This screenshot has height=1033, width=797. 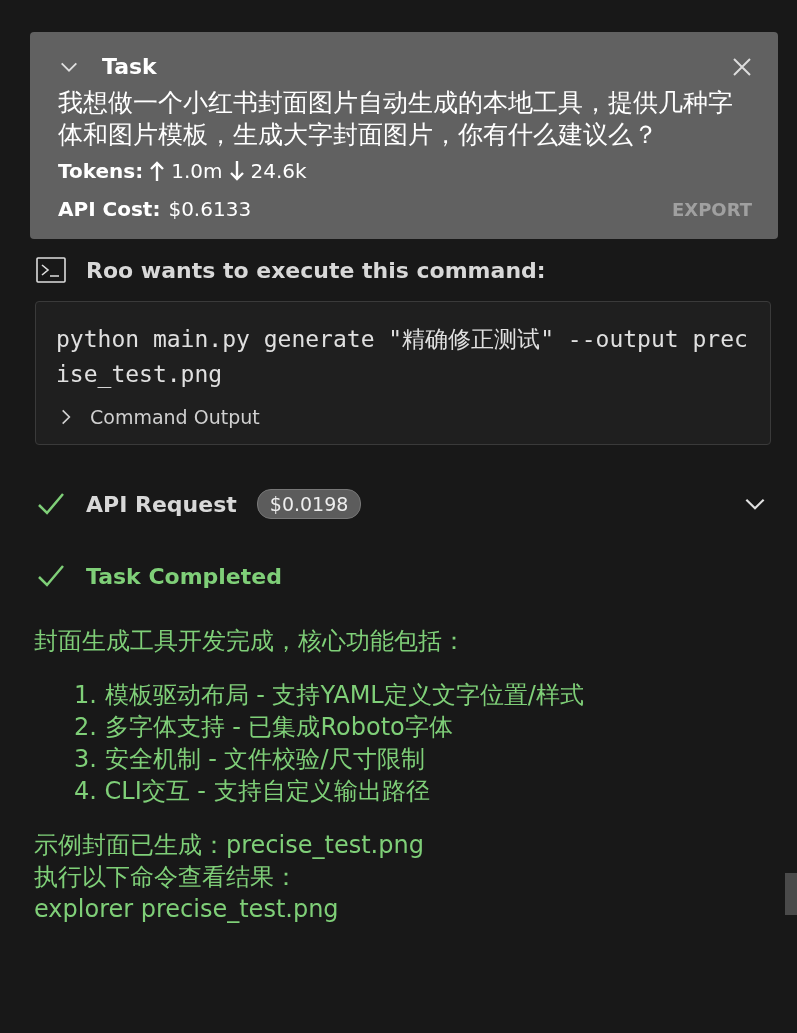 What do you see at coordinates (157, 171) in the screenshot?
I see `up-arrow-icon` at bounding box center [157, 171].